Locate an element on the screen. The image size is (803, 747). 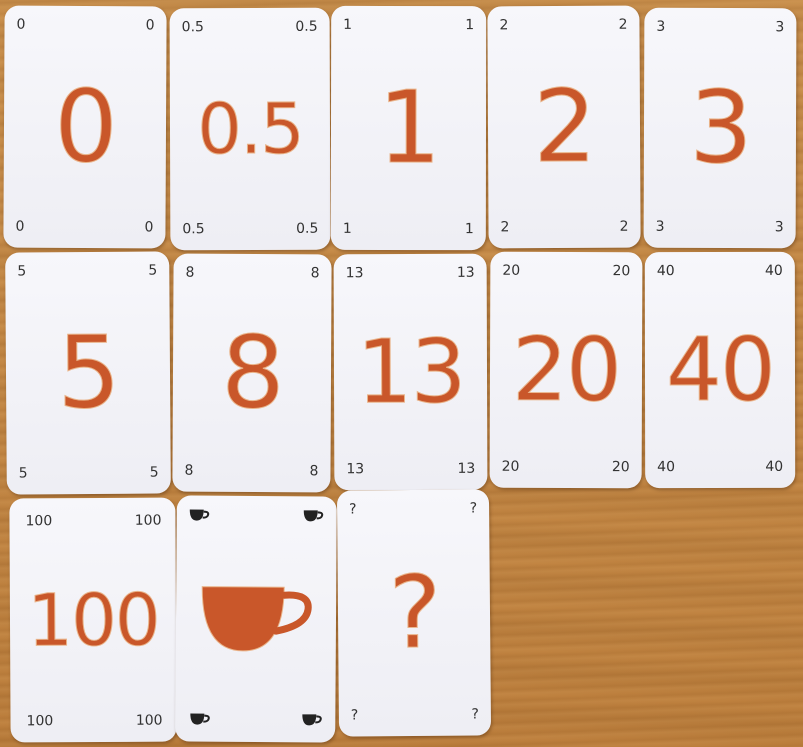
corner-top-right: 5 is located at coordinates (153, 270).